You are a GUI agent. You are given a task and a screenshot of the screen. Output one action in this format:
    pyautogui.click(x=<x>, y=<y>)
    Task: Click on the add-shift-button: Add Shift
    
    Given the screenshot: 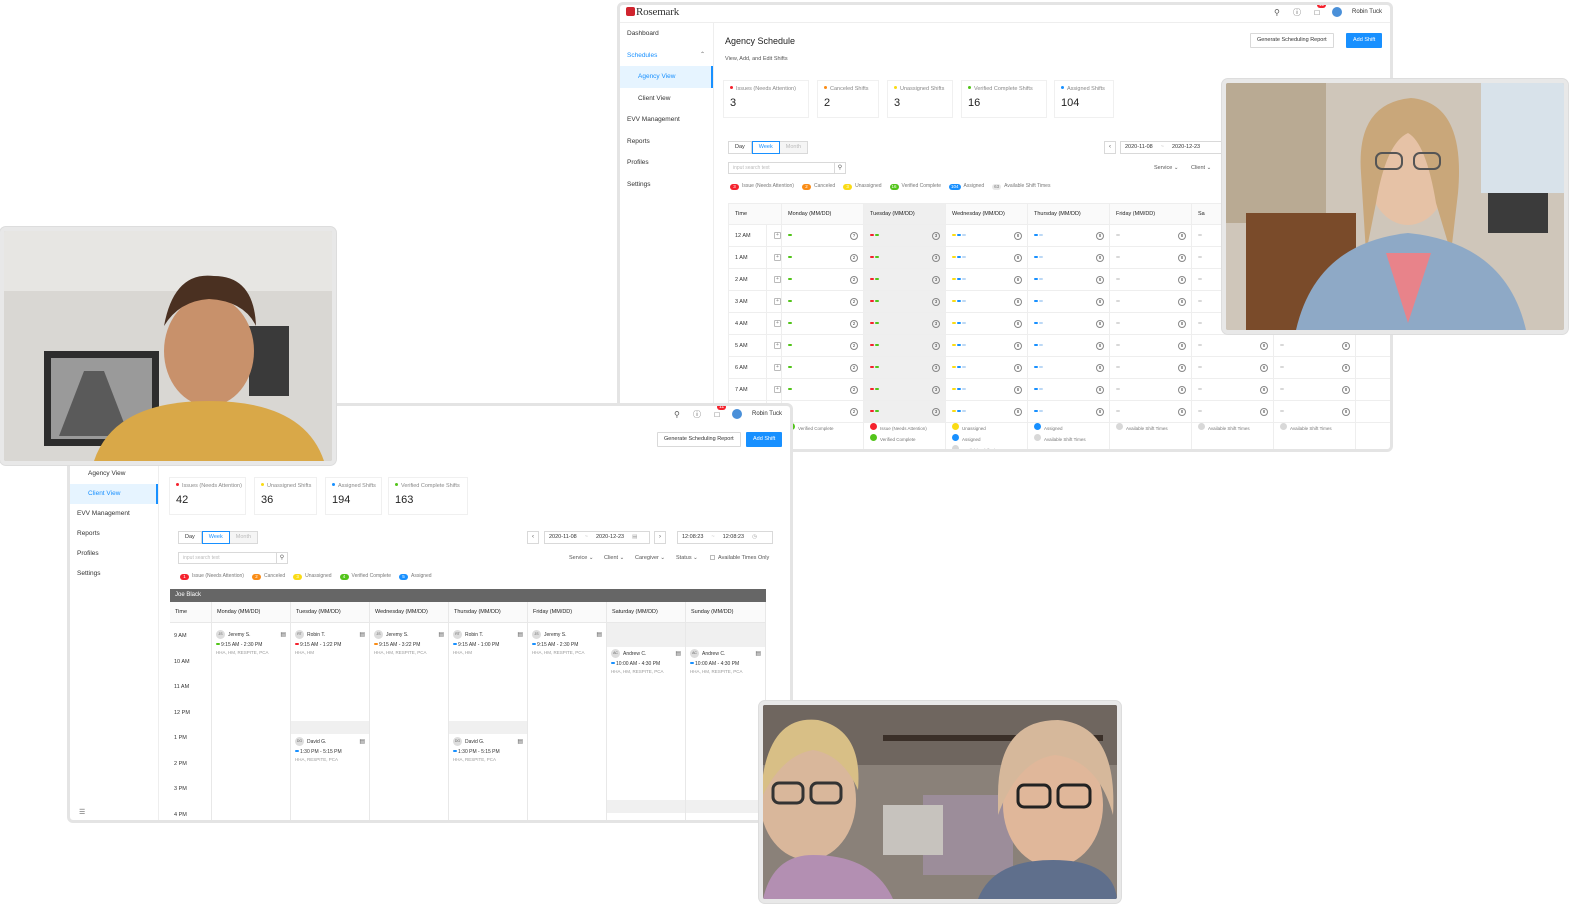 What is the action you would take?
    pyautogui.click(x=1364, y=40)
    